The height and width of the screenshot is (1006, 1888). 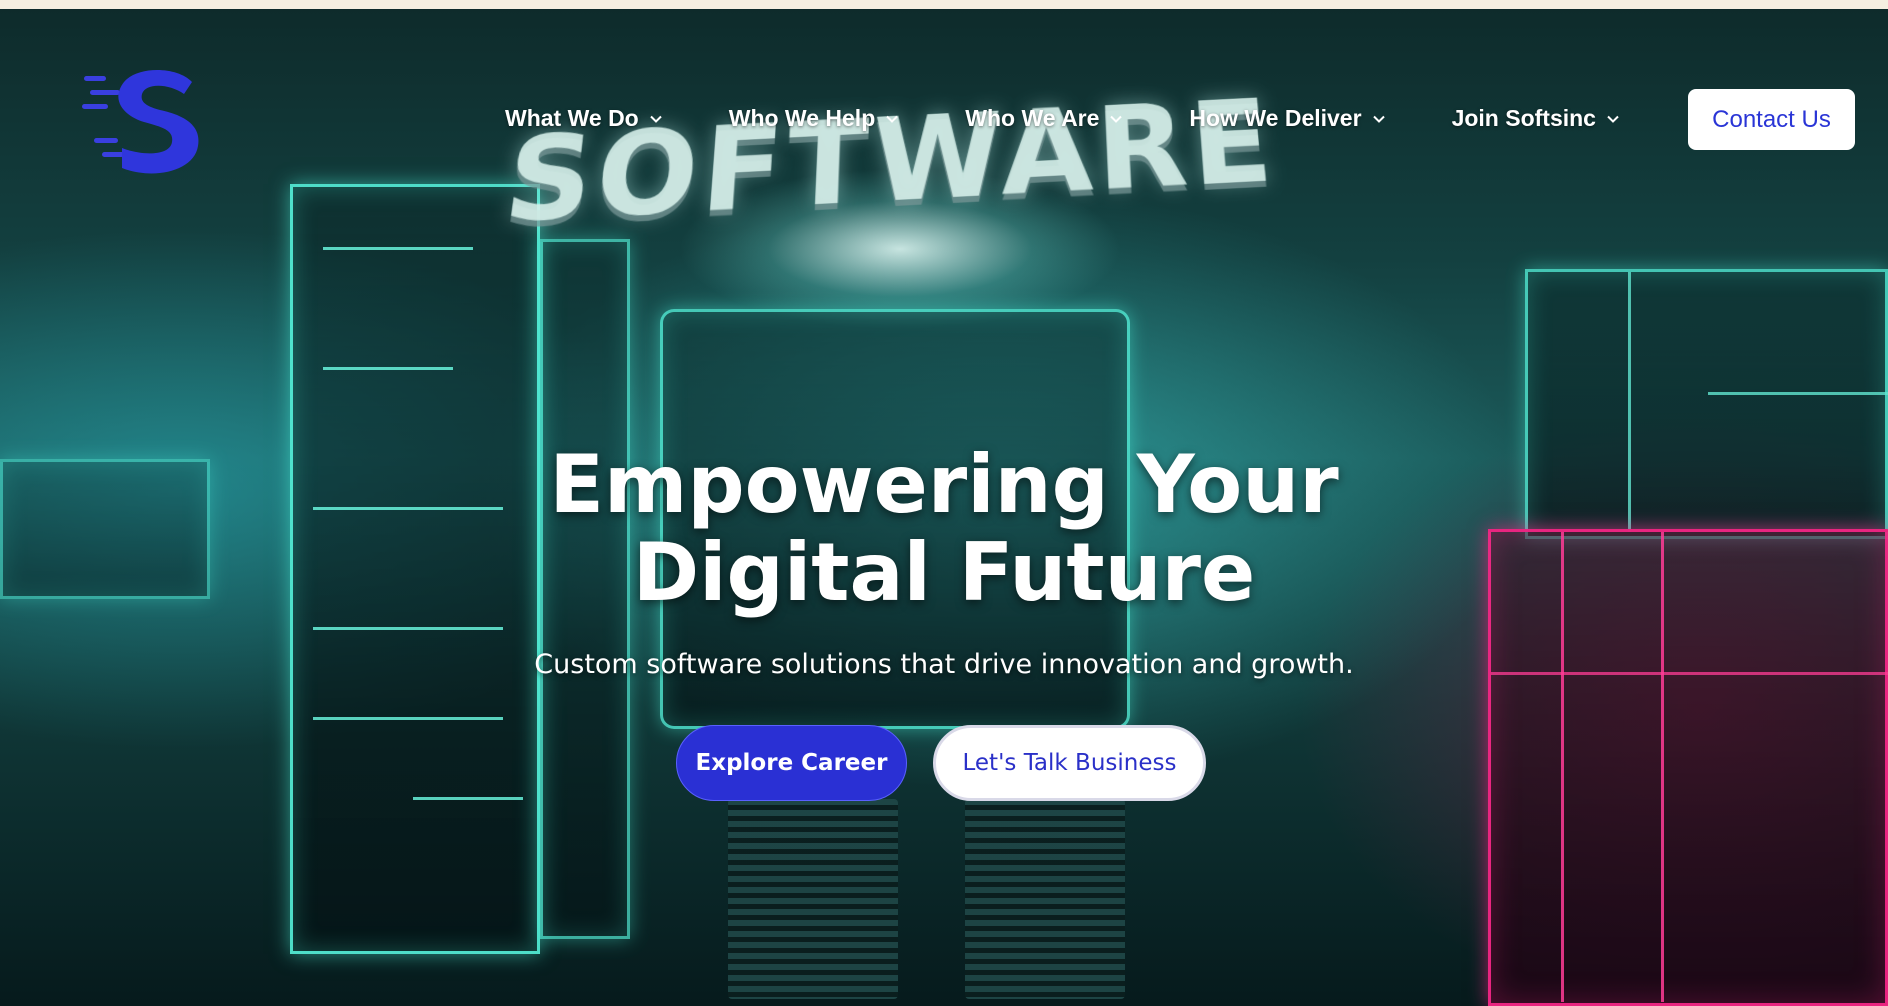 I want to click on headline-line-2: Digital Future, so click(x=944, y=572).